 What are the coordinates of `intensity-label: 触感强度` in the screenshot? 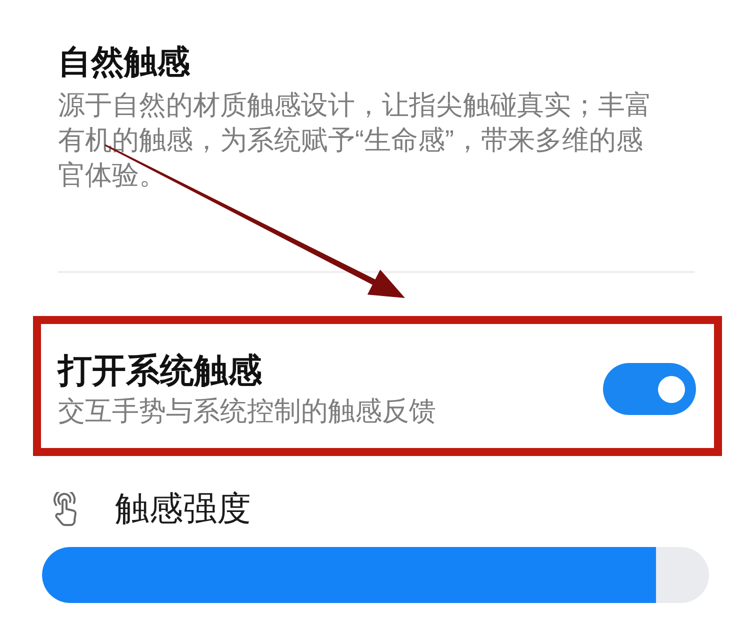 It's located at (183, 509).